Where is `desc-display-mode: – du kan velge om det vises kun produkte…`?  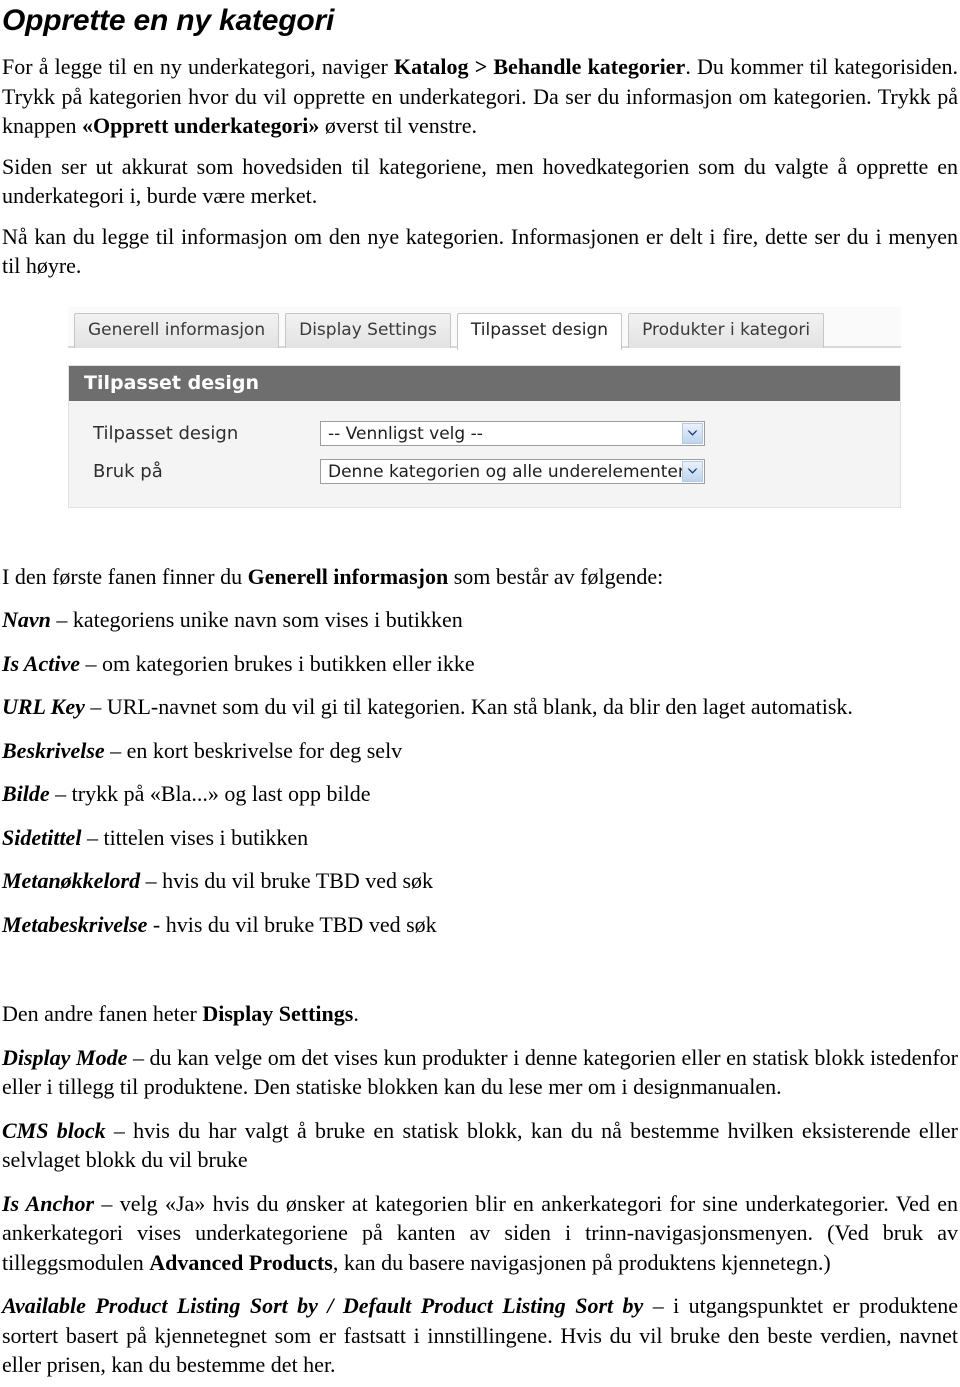
desc-display-mode: – du kan velge om det vises kun produkte… is located at coordinates (480, 1072).